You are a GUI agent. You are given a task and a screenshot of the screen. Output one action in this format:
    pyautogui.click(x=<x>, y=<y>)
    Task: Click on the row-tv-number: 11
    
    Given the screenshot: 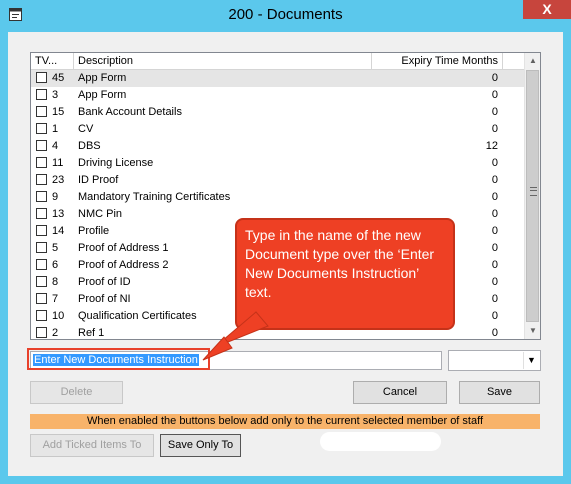 What is the action you would take?
    pyautogui.click(x=58, y=163)
    